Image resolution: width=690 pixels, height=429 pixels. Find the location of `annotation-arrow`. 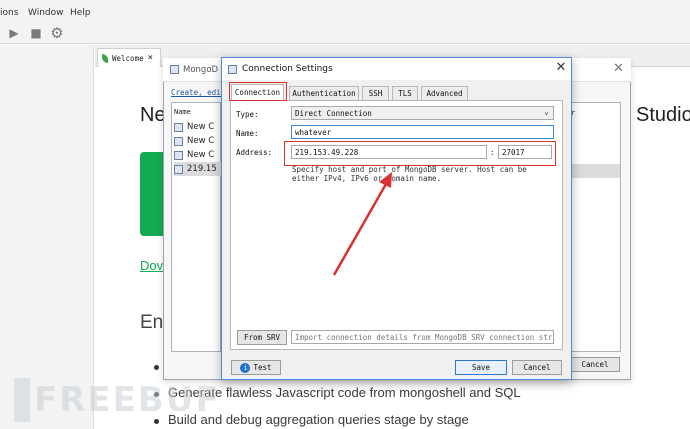

annotation-arrow is located at coordinates (362, 224).